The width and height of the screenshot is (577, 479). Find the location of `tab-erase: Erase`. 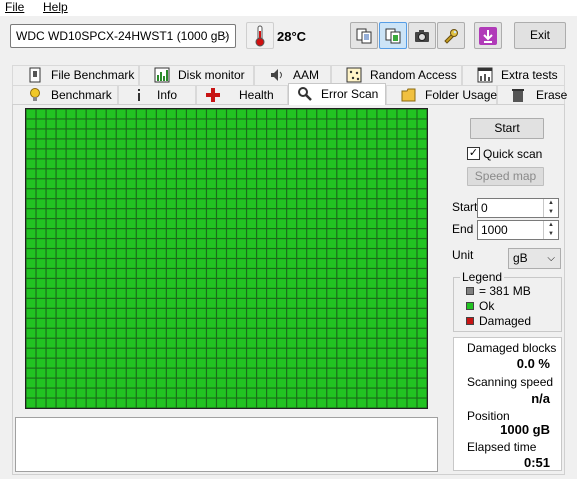

tab-erase: Erase is located at coordinates (532, 95).